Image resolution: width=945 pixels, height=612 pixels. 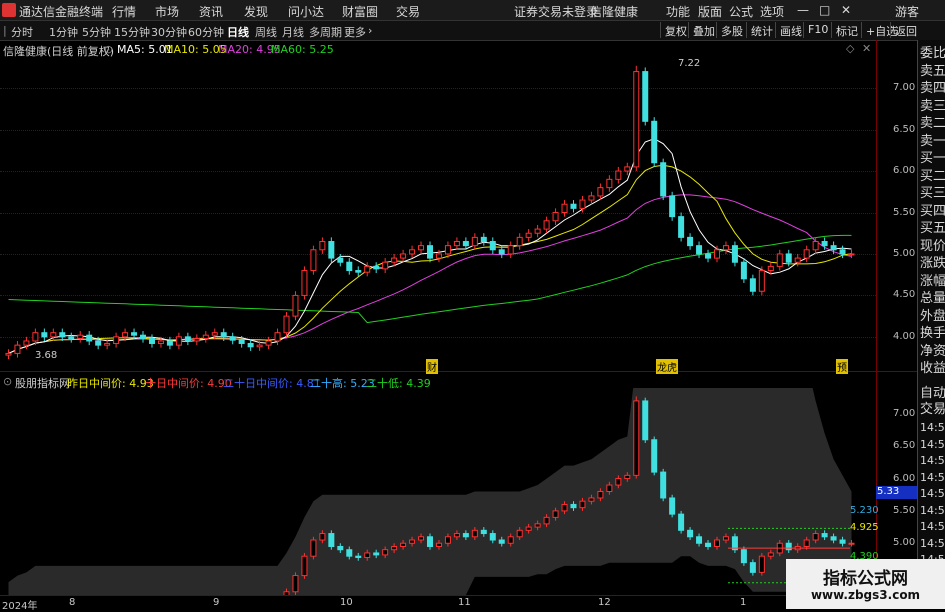 What do you see at coordinates (7, 381) in the screenshot?
I see `sub-gear-icon: ⊙` at bounding box center [7, 381].